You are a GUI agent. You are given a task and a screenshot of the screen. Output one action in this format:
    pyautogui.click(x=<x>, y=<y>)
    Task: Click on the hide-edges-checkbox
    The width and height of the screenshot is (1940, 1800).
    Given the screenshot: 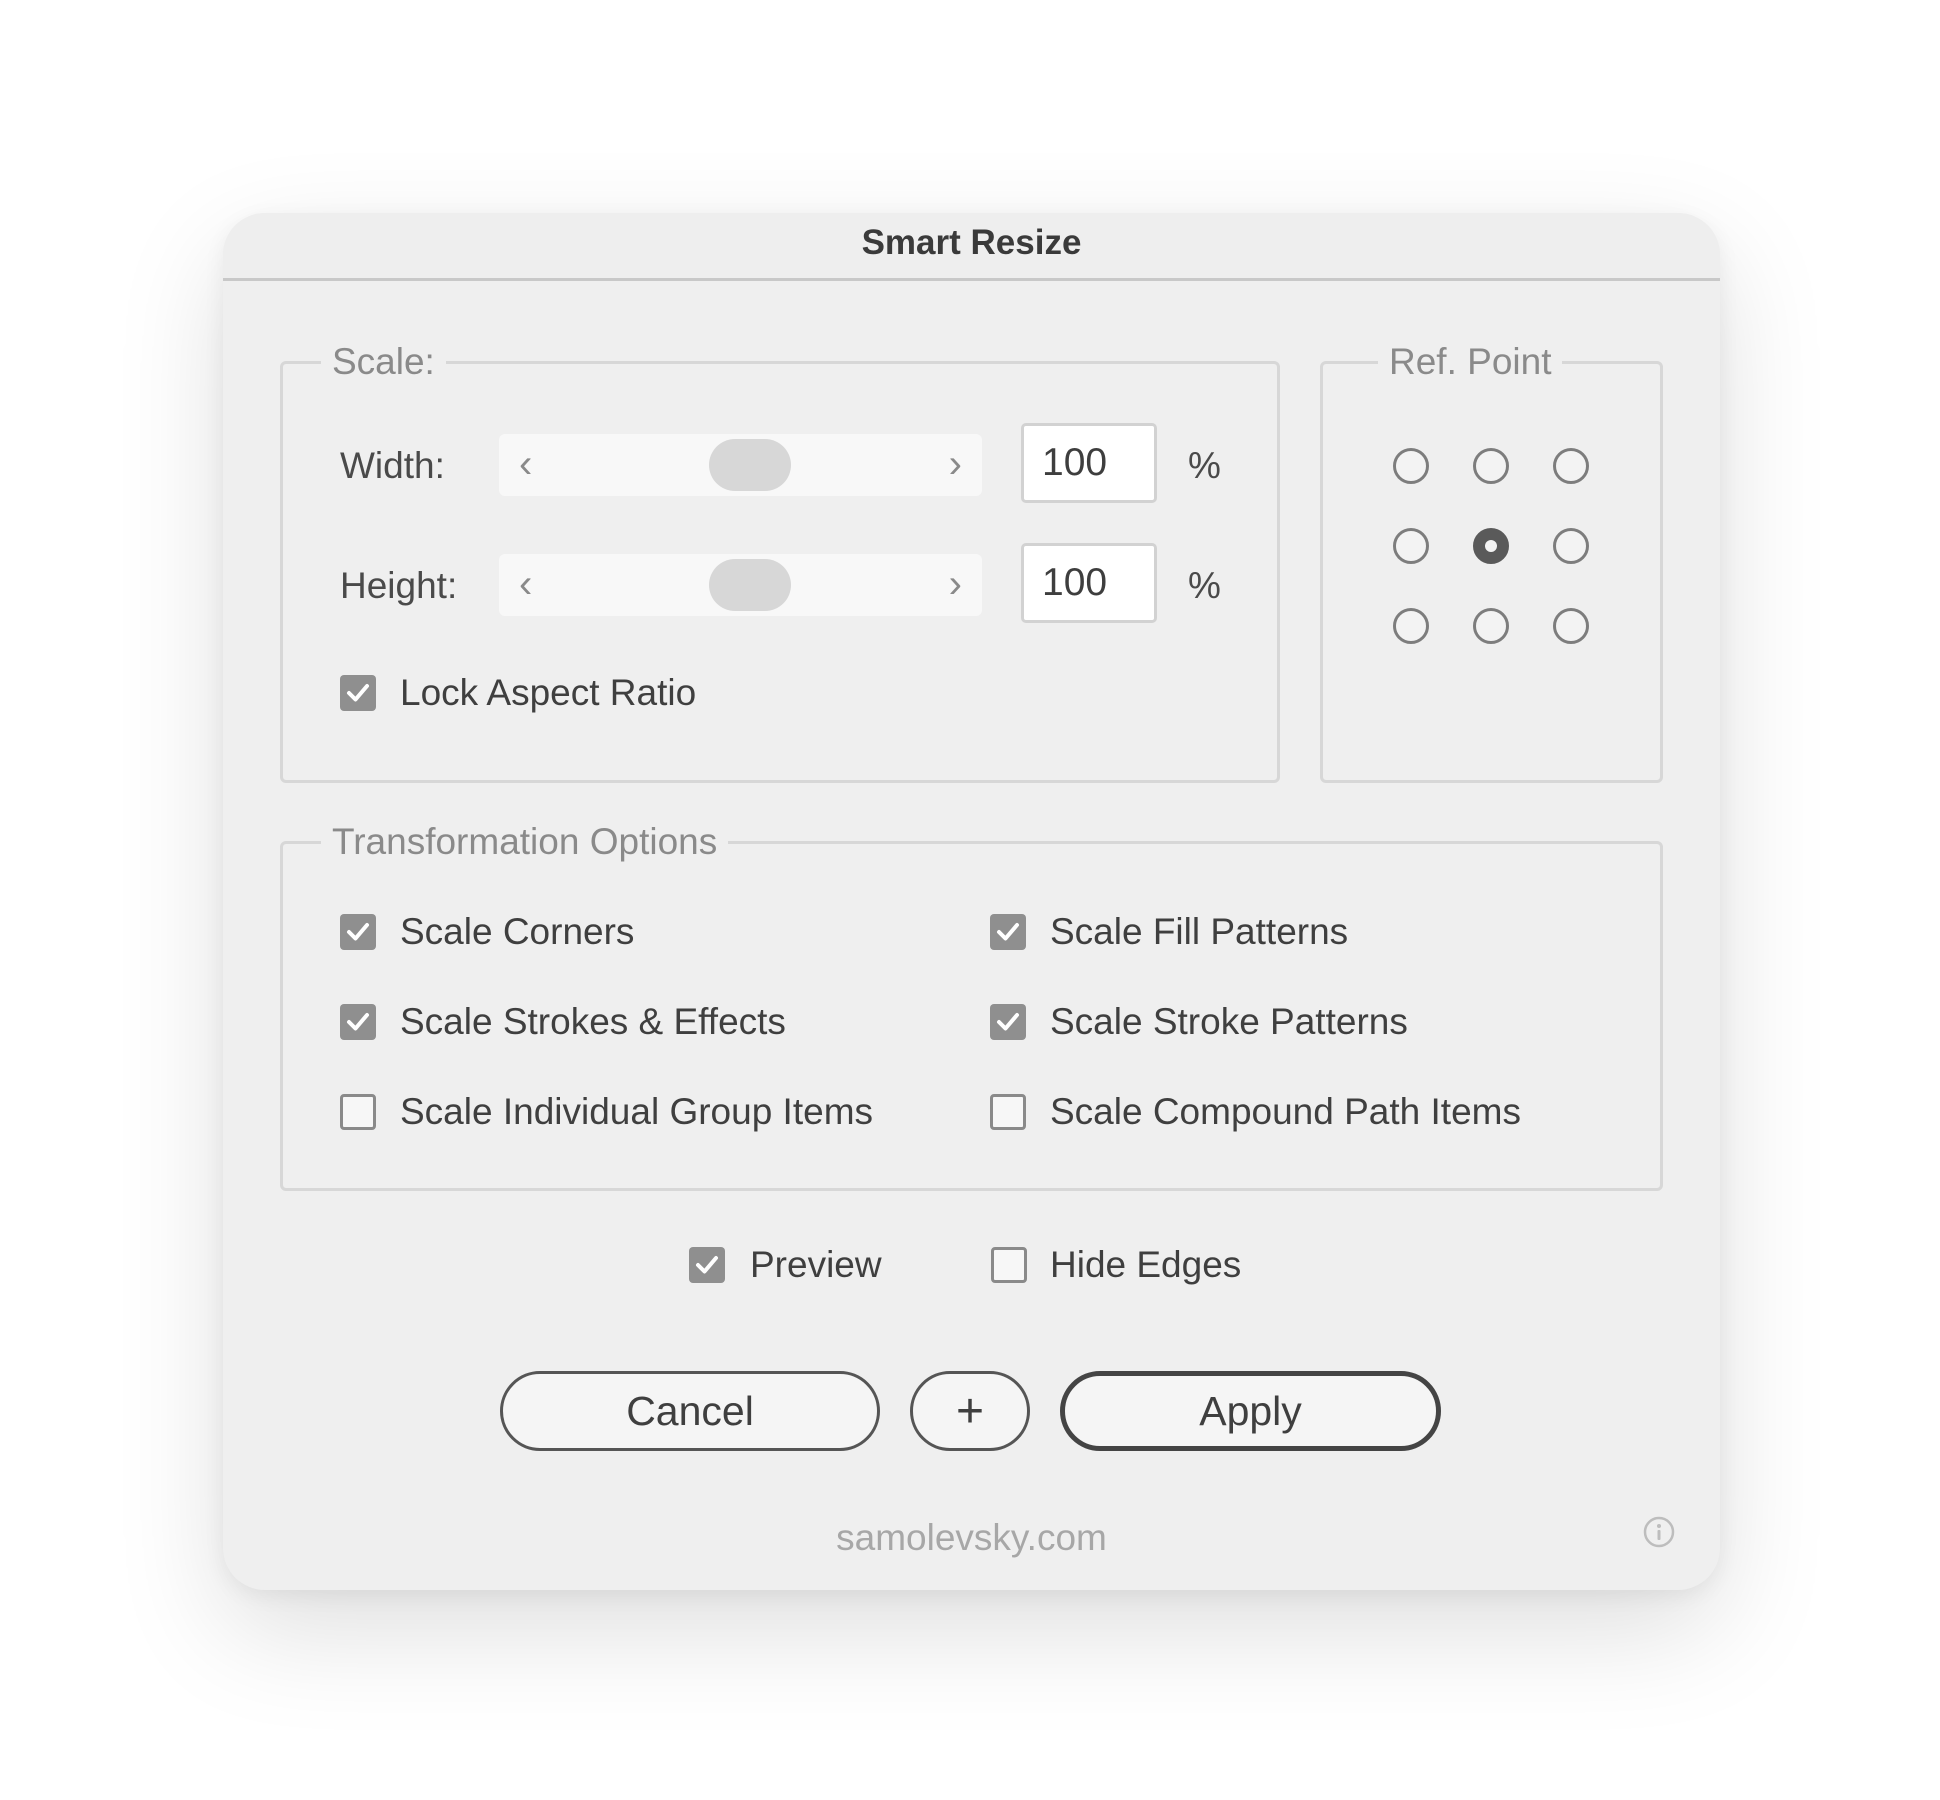 What is the action you would take?
    pyautogui.click(x=1009, y=1265)
    